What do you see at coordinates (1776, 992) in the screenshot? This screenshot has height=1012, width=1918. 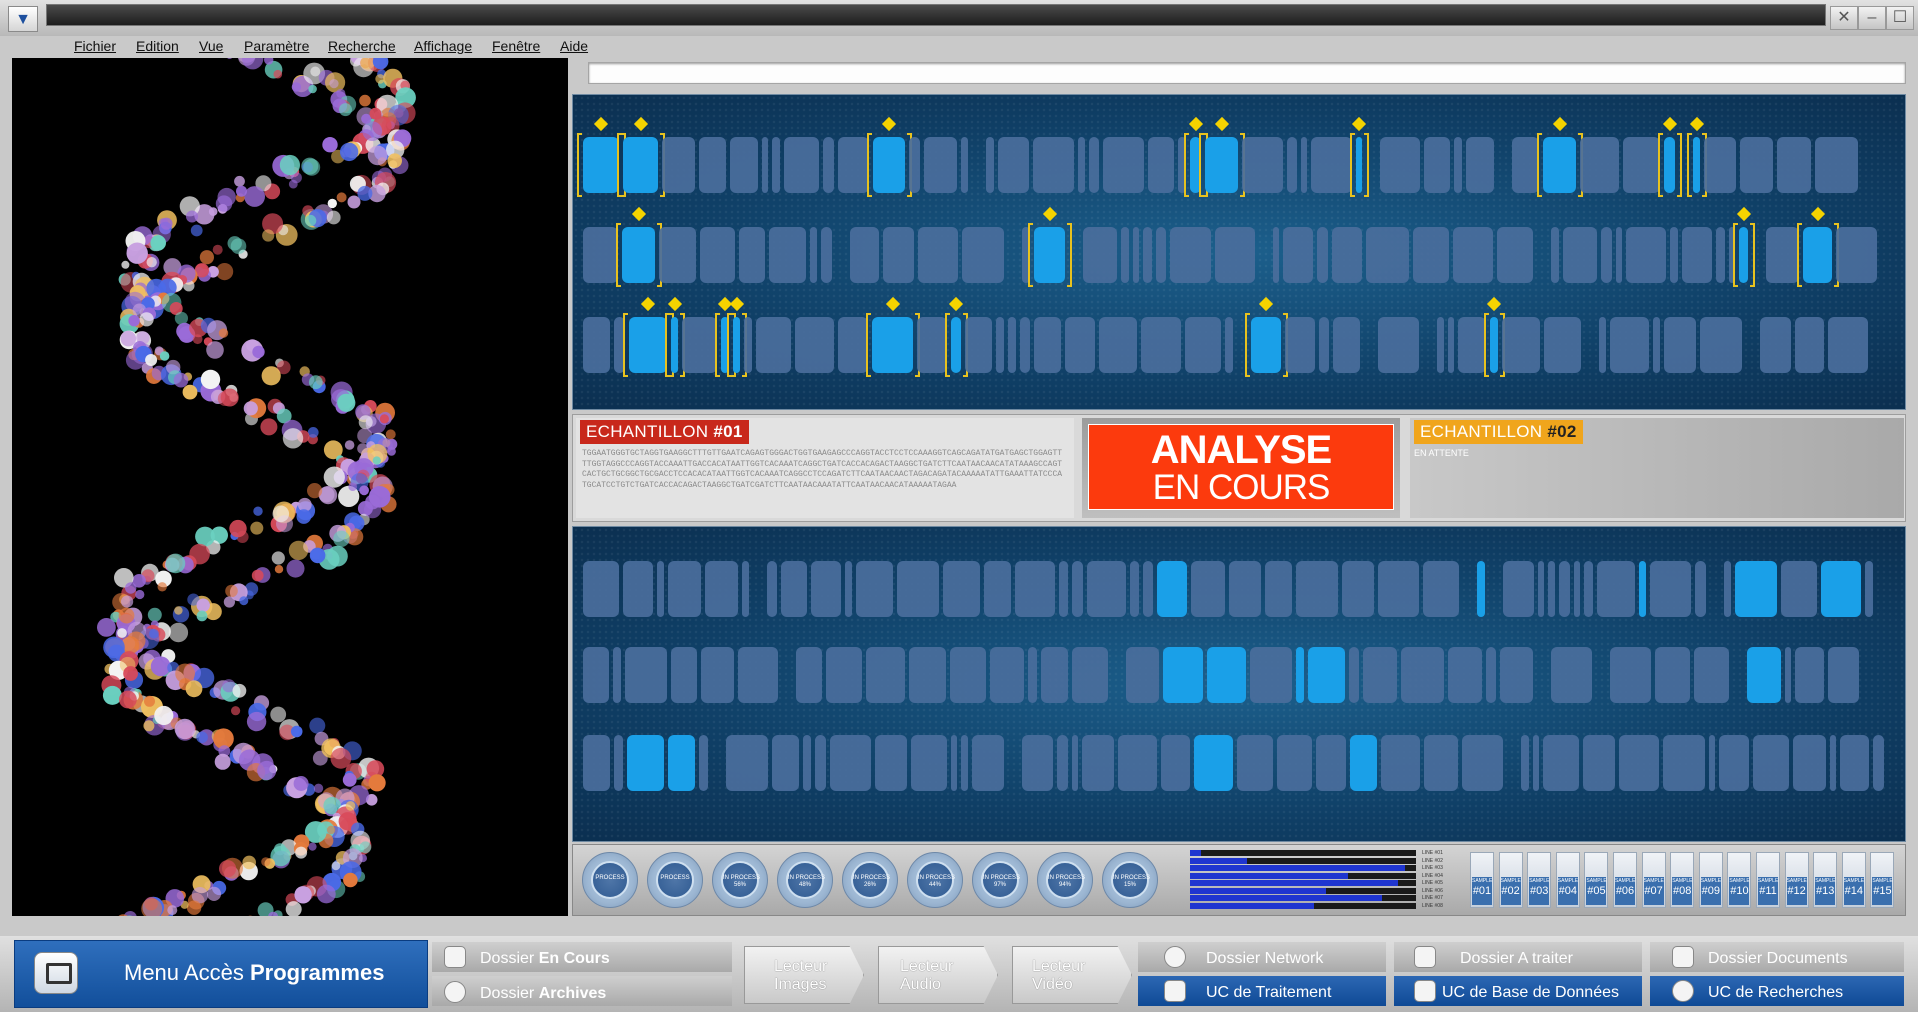 I see `uc-recherches-label: UC de Recherches` at bounding box center [1776, 992].